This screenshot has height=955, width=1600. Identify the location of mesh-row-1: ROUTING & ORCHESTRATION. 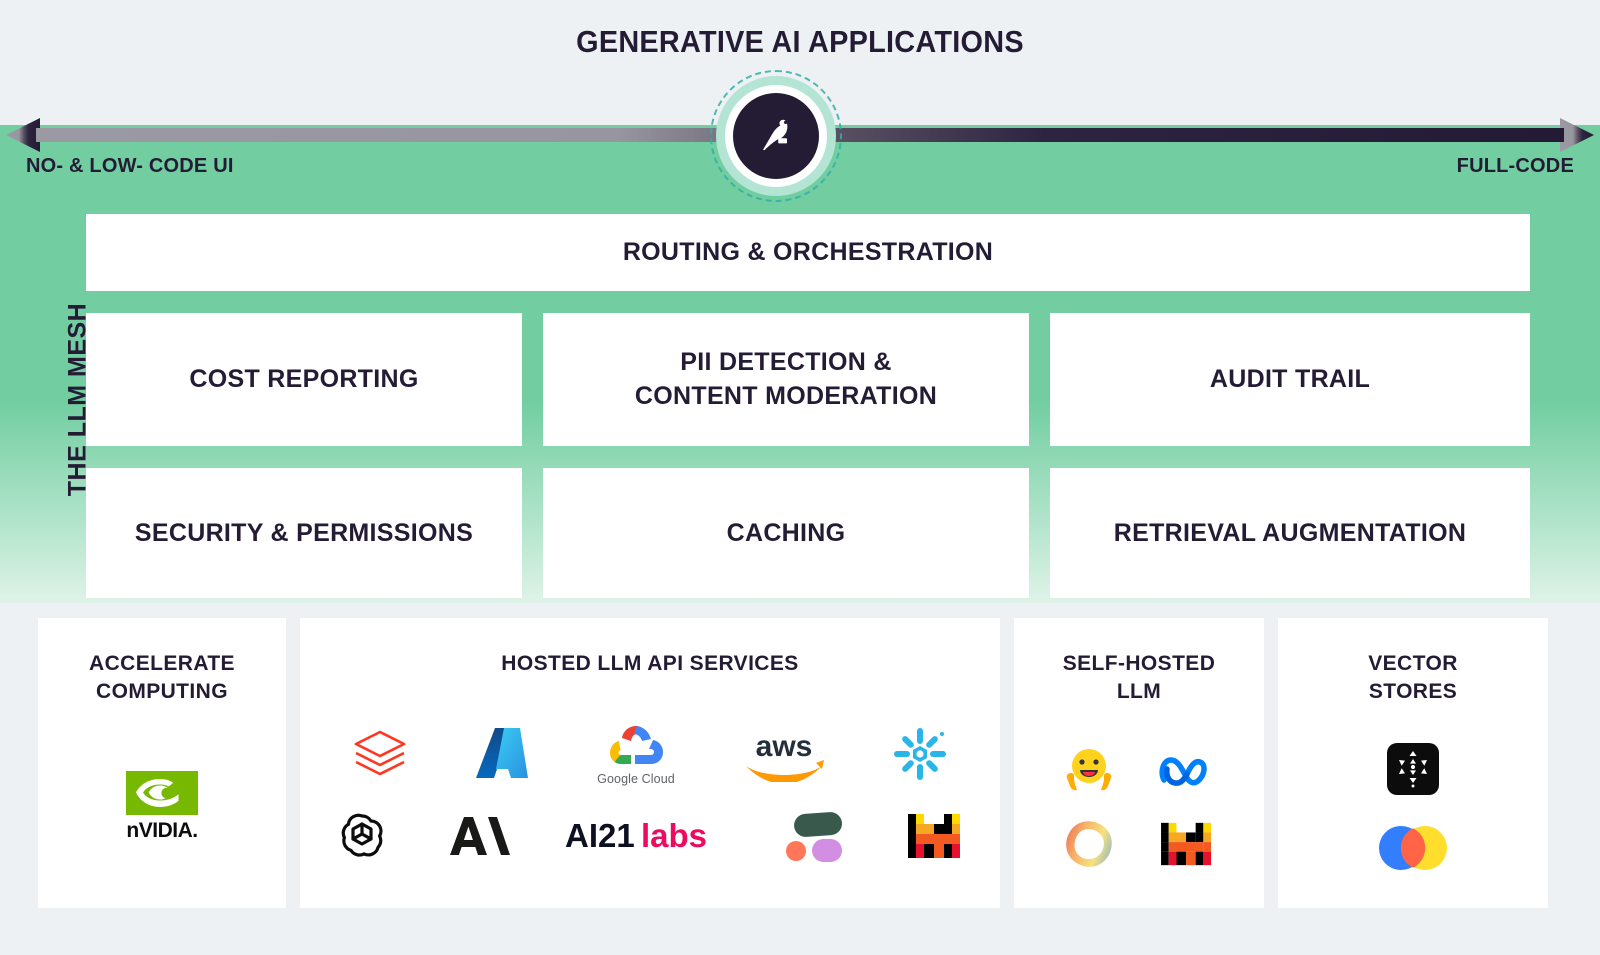
(808, 252).